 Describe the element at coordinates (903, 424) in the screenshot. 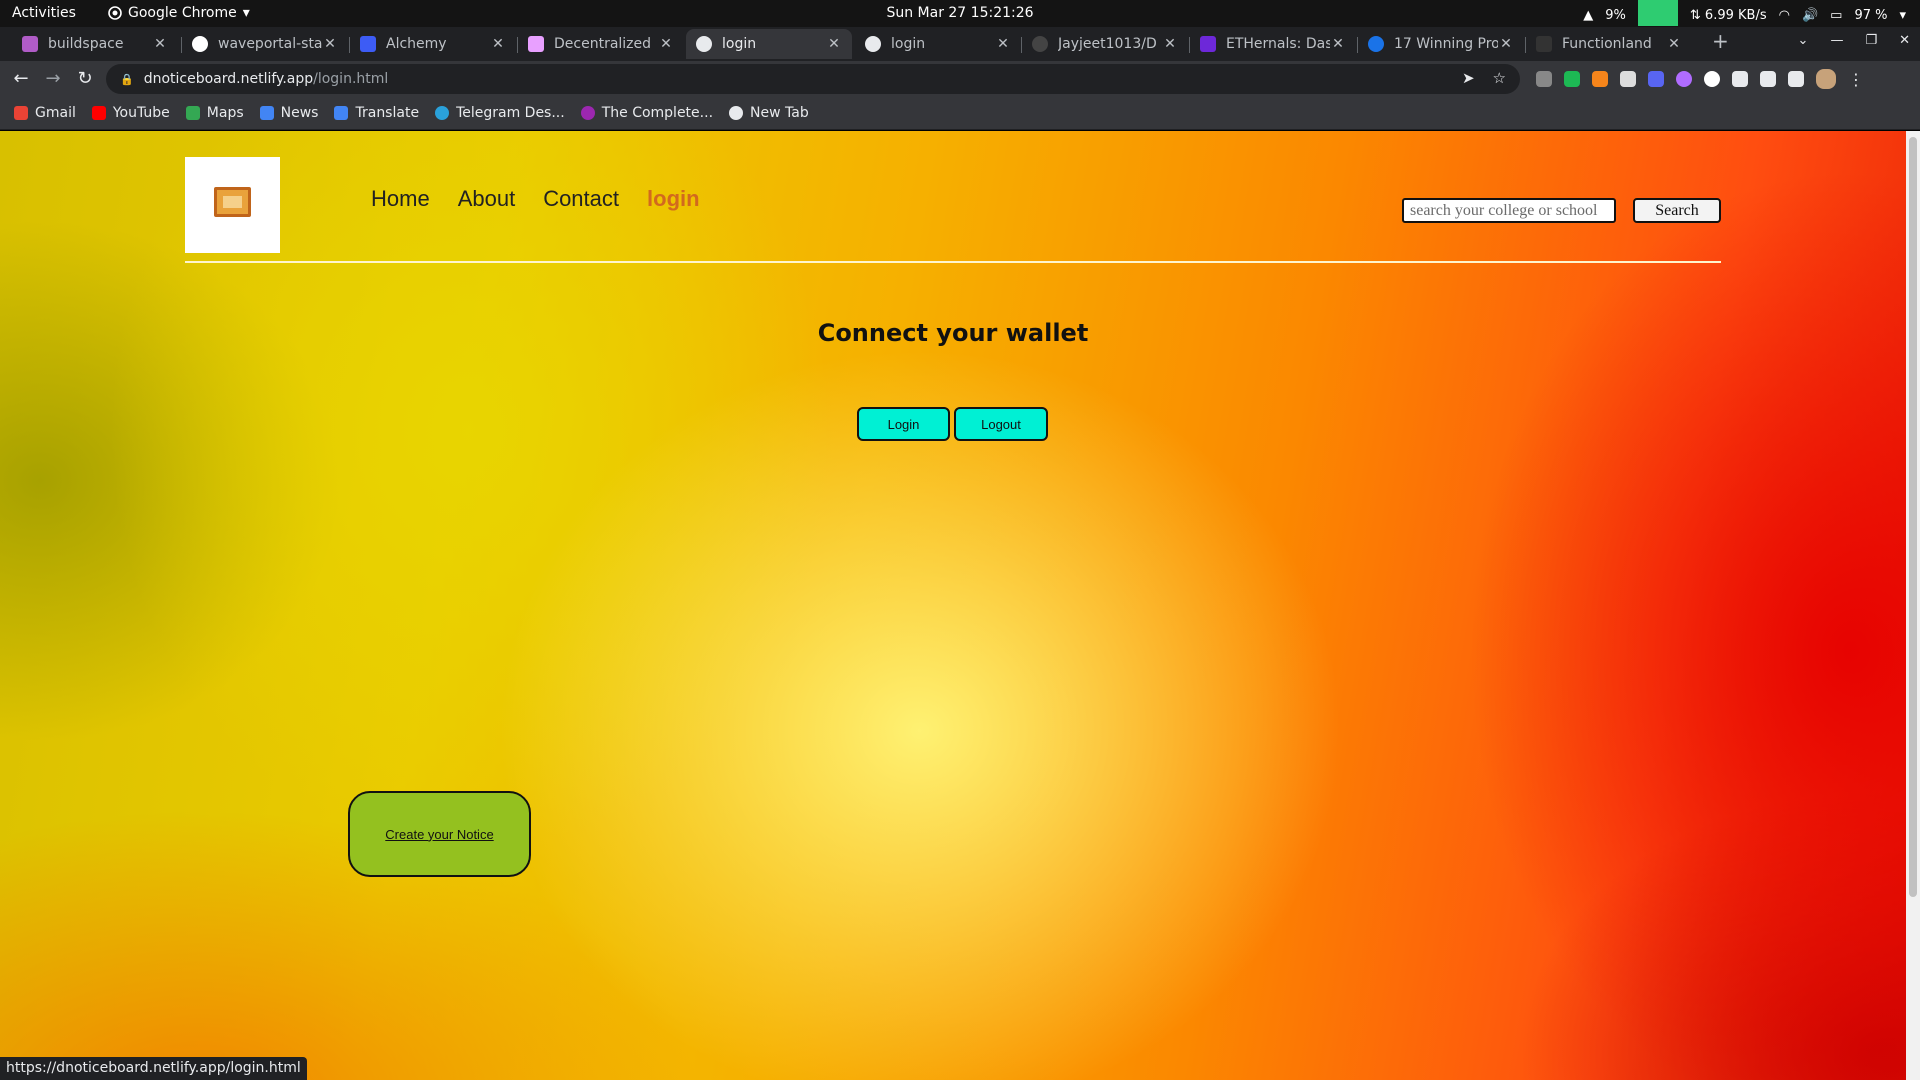

I see `login-button: Login` at that location.